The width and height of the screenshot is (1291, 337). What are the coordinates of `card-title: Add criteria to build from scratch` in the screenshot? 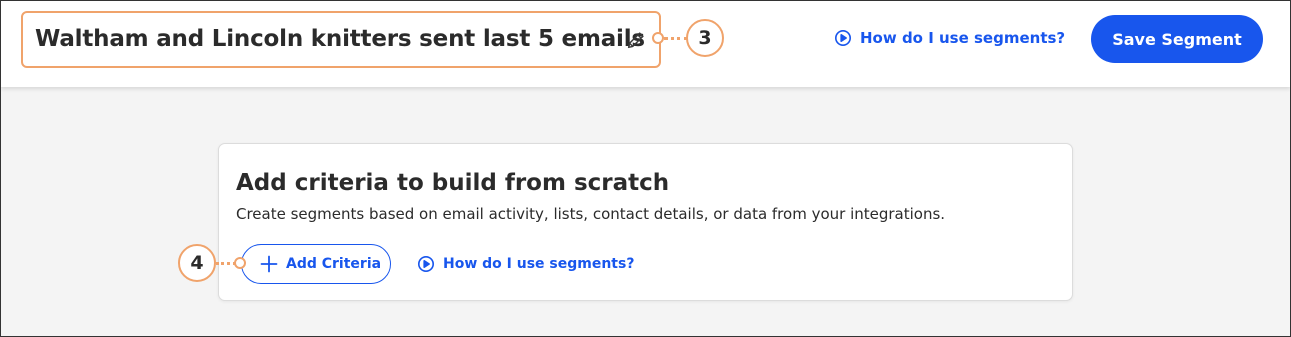 It's located at (453, 183).